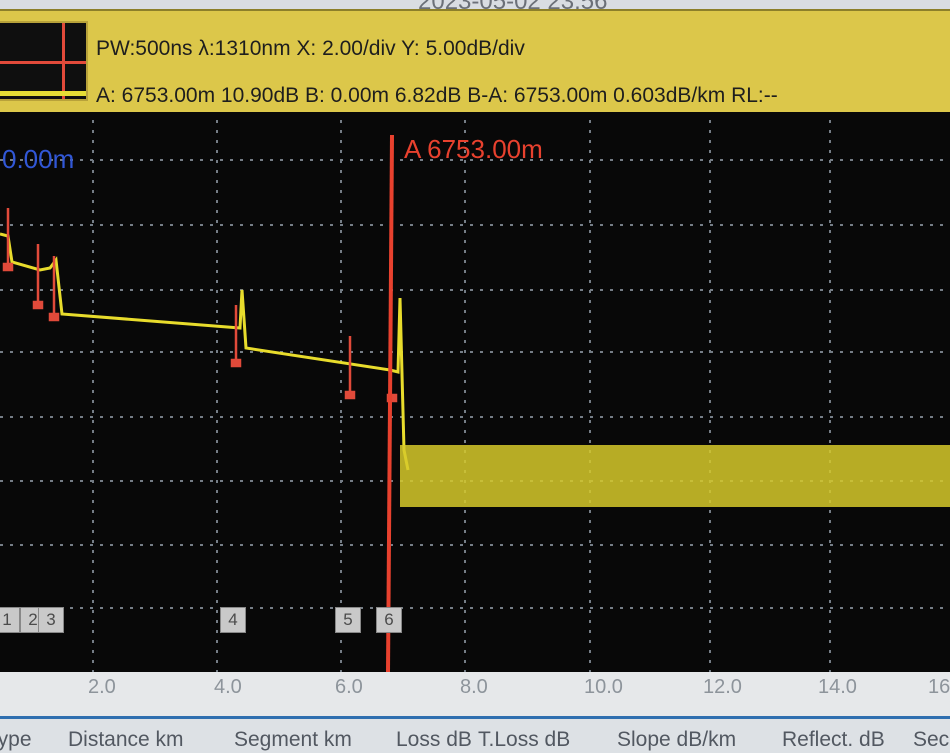 The image size is (950, 753). What do you see at coordinates (931, 740) in the screenshot?
I see `column-sec: Sec` at bounding box center [931, 740].